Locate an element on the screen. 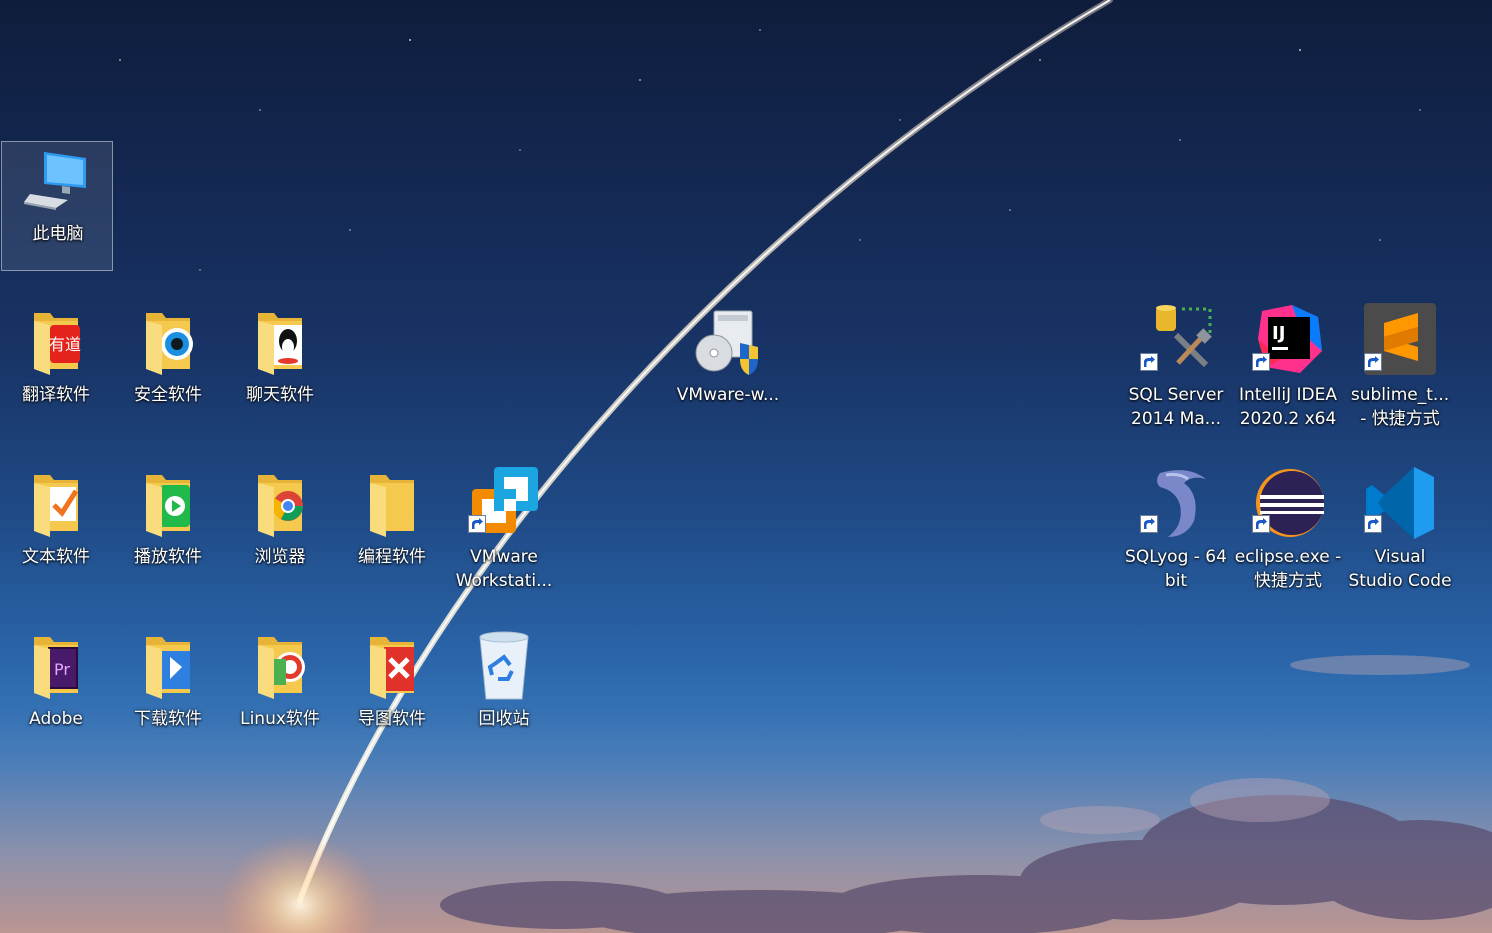 Image resolution: width=1492 pixels, height=933 pixels. desktop-icon-label: Linux软件 is located at coordinates (280, 719).